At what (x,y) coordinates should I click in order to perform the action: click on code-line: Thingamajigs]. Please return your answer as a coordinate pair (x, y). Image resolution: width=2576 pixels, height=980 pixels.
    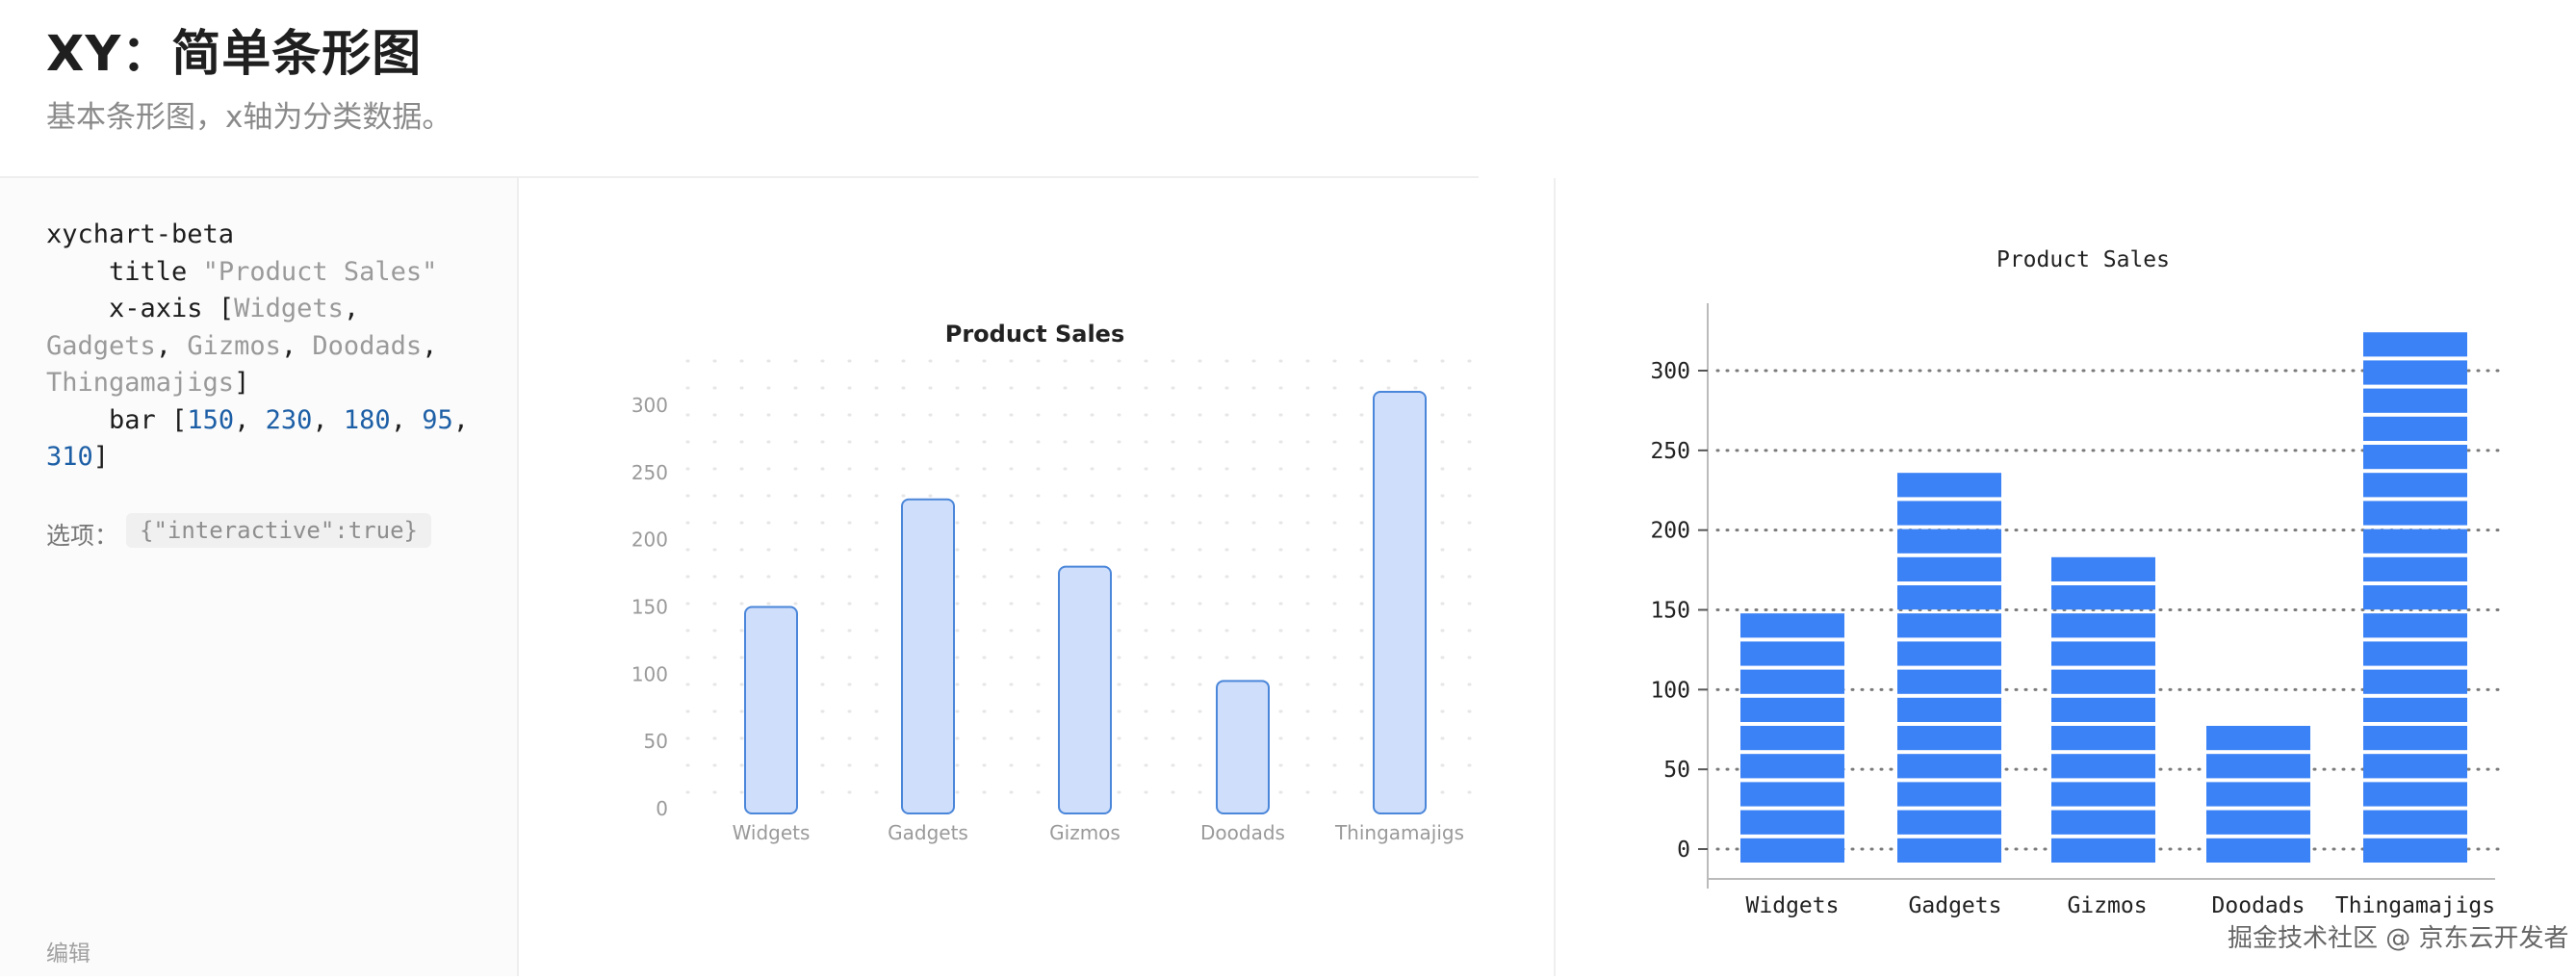
    Looking at the image, I should click on (273, 383).